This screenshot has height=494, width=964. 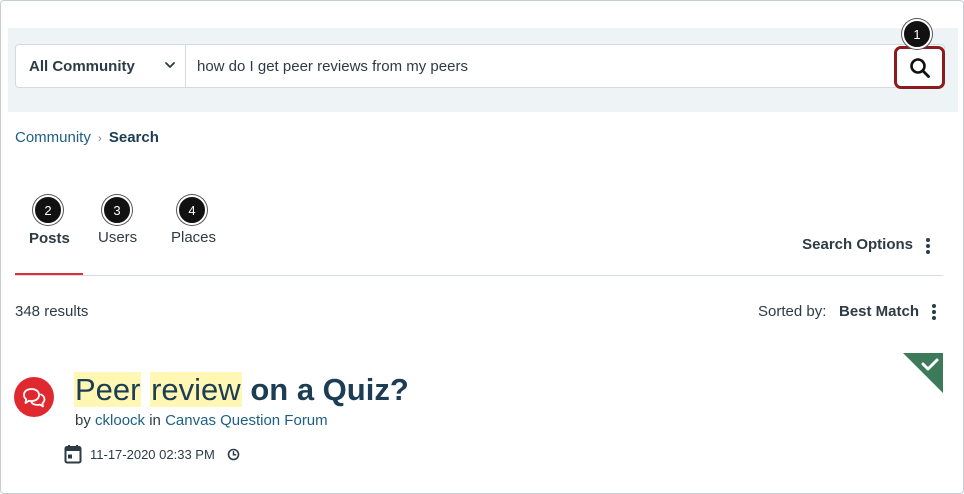 I want to click on search-options-button: Search Options, so click(x=857, y=244).